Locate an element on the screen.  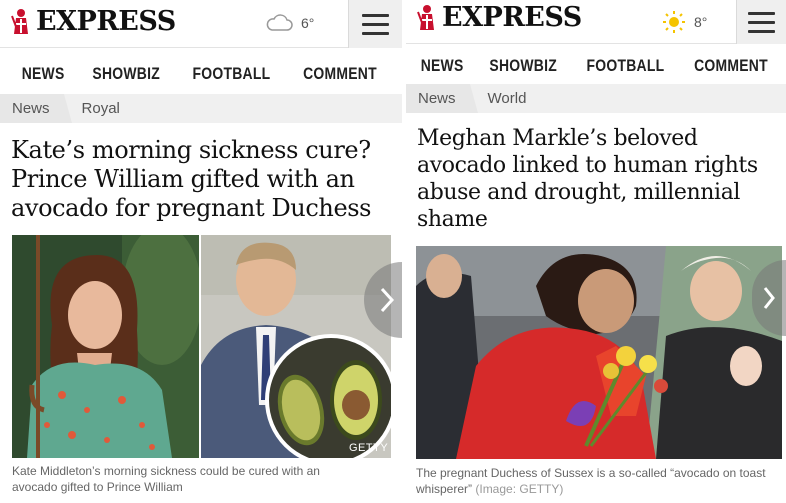
image-credit-getty: GETTY is located at coordinates (369, 448).